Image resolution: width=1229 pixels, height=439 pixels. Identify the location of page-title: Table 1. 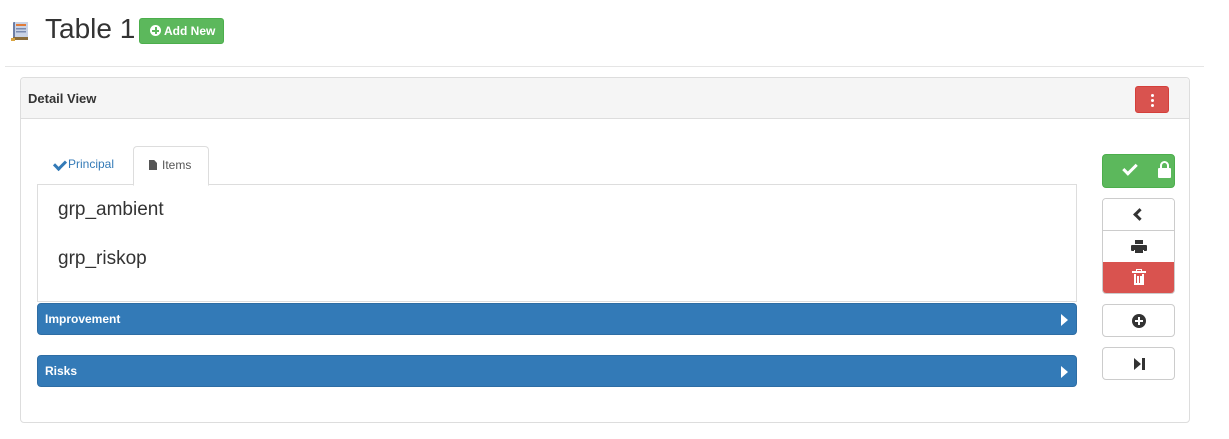
(90, 28).